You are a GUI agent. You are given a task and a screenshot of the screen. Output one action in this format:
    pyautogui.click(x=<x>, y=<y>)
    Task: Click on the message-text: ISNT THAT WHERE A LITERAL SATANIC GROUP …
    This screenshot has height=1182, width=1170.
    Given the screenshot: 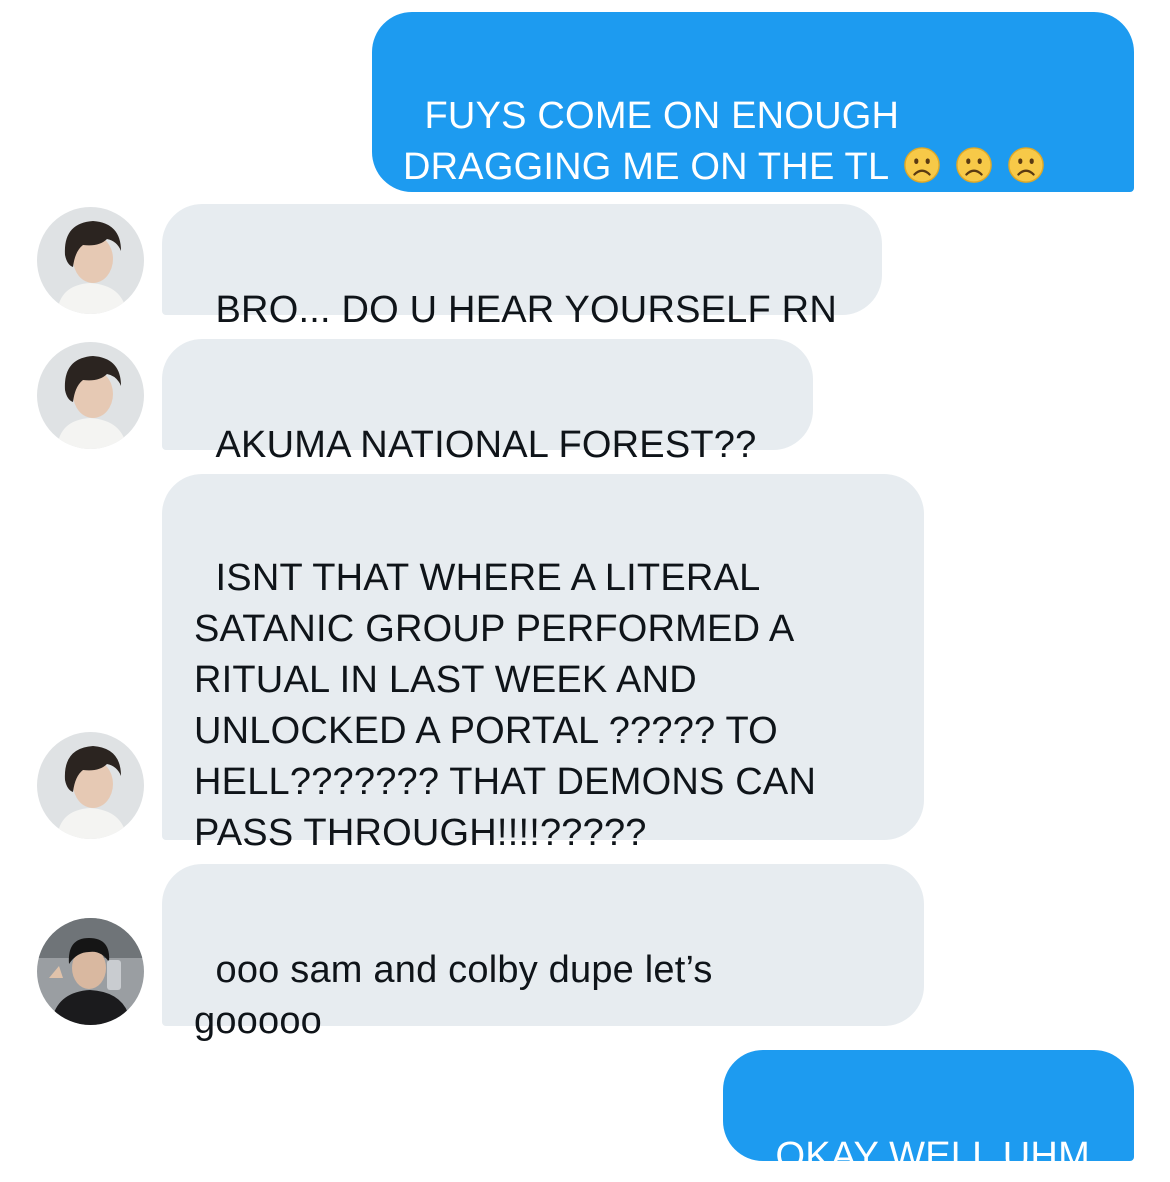 What is the action you would take?
    pyautogui.click(x=505, y=705)
    